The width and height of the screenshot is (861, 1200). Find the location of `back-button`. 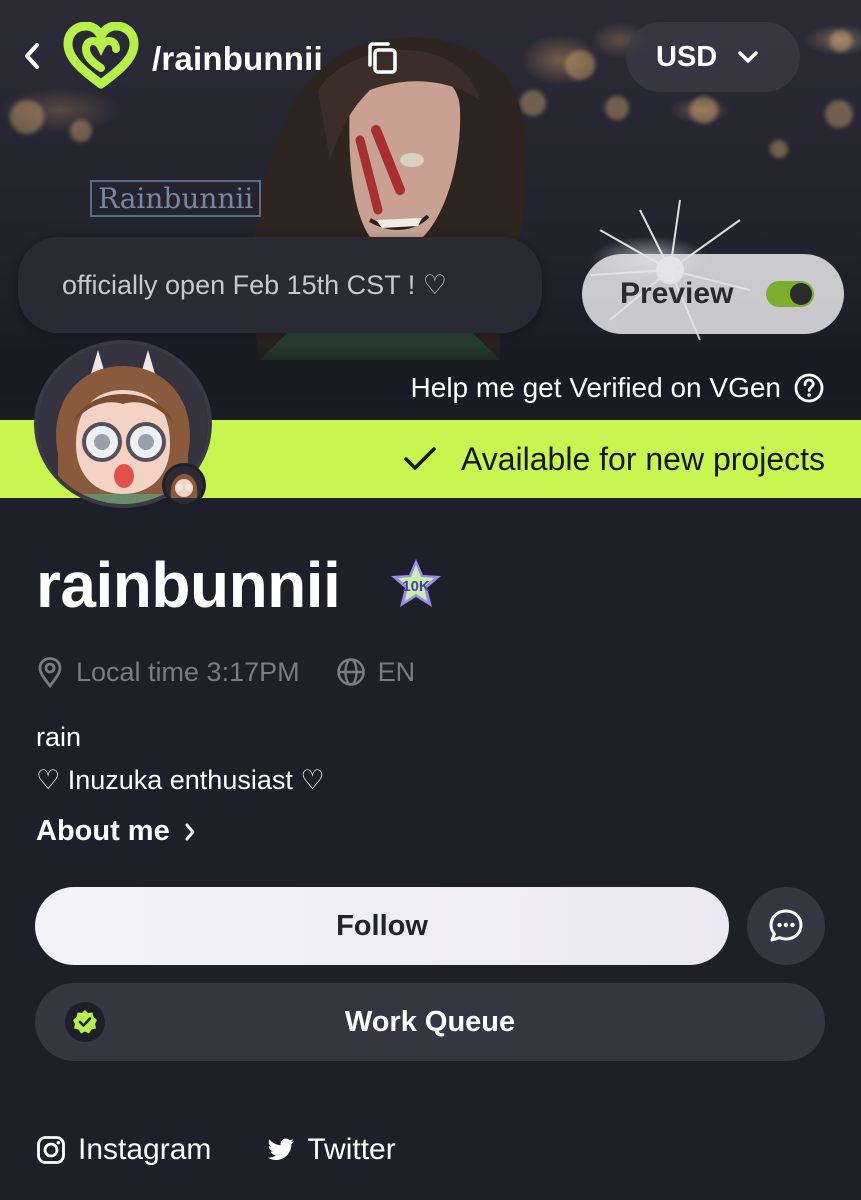

back-button is located at coordinates (32, 56).